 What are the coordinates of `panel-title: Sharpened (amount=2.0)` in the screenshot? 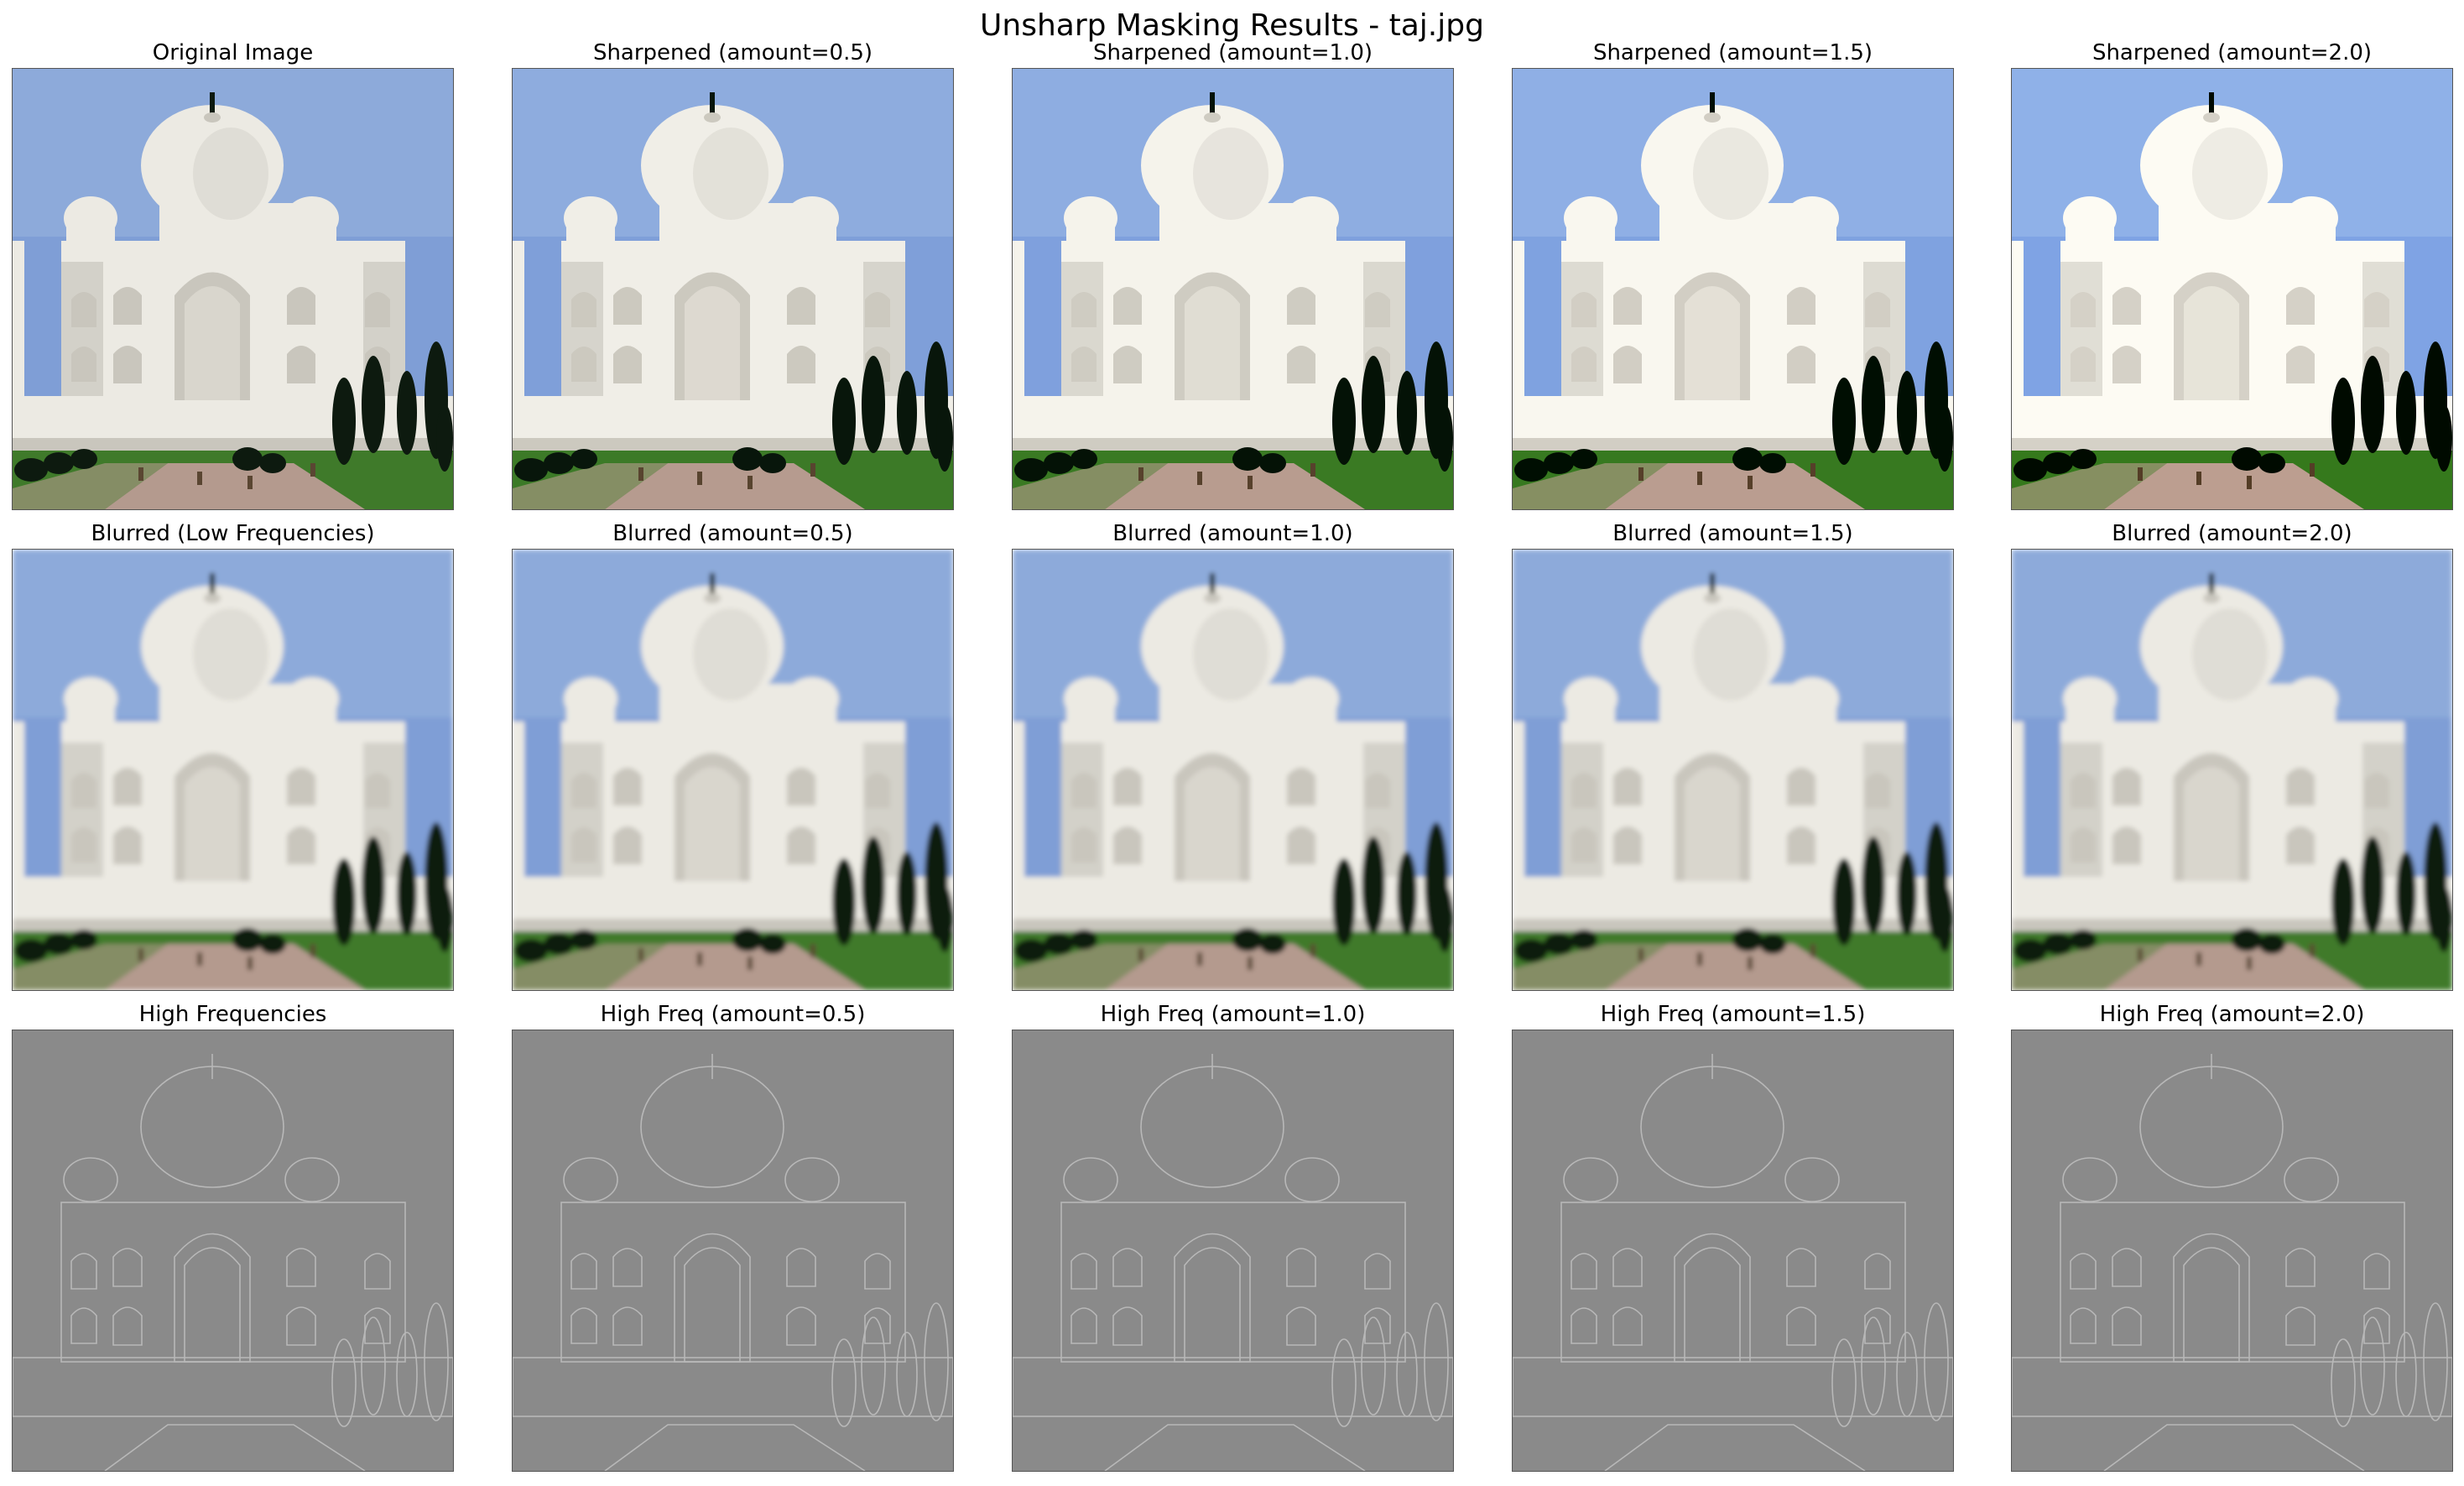 It's located at (2233, 53).